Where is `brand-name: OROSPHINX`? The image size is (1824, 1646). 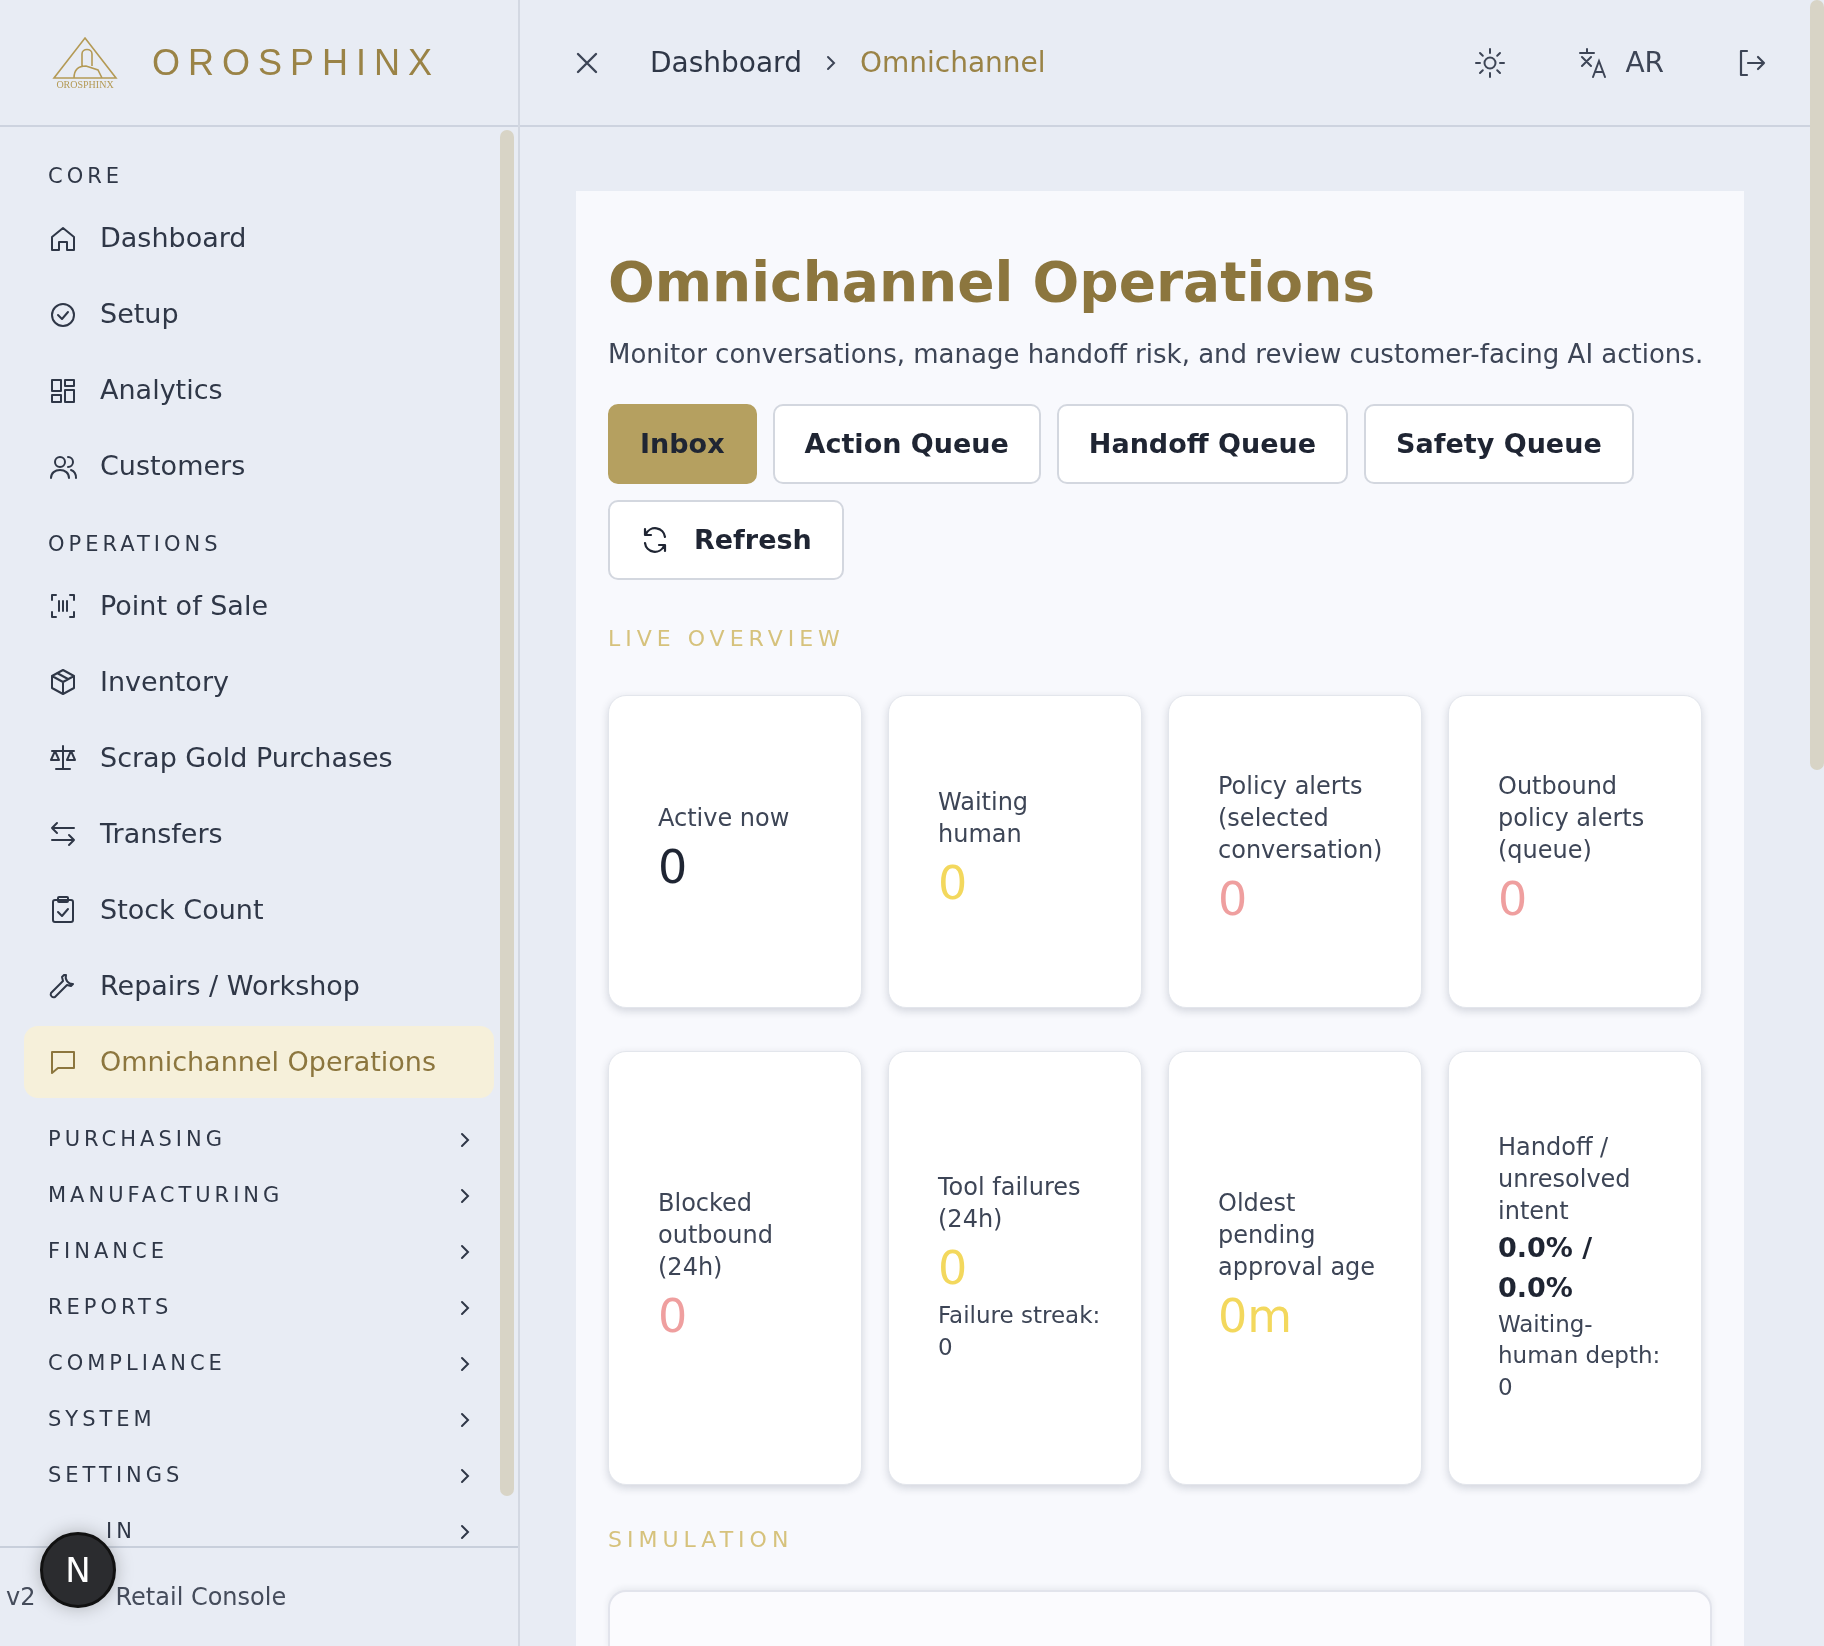 brand-name: OROSPHINX is located at coordinates (296, 62).